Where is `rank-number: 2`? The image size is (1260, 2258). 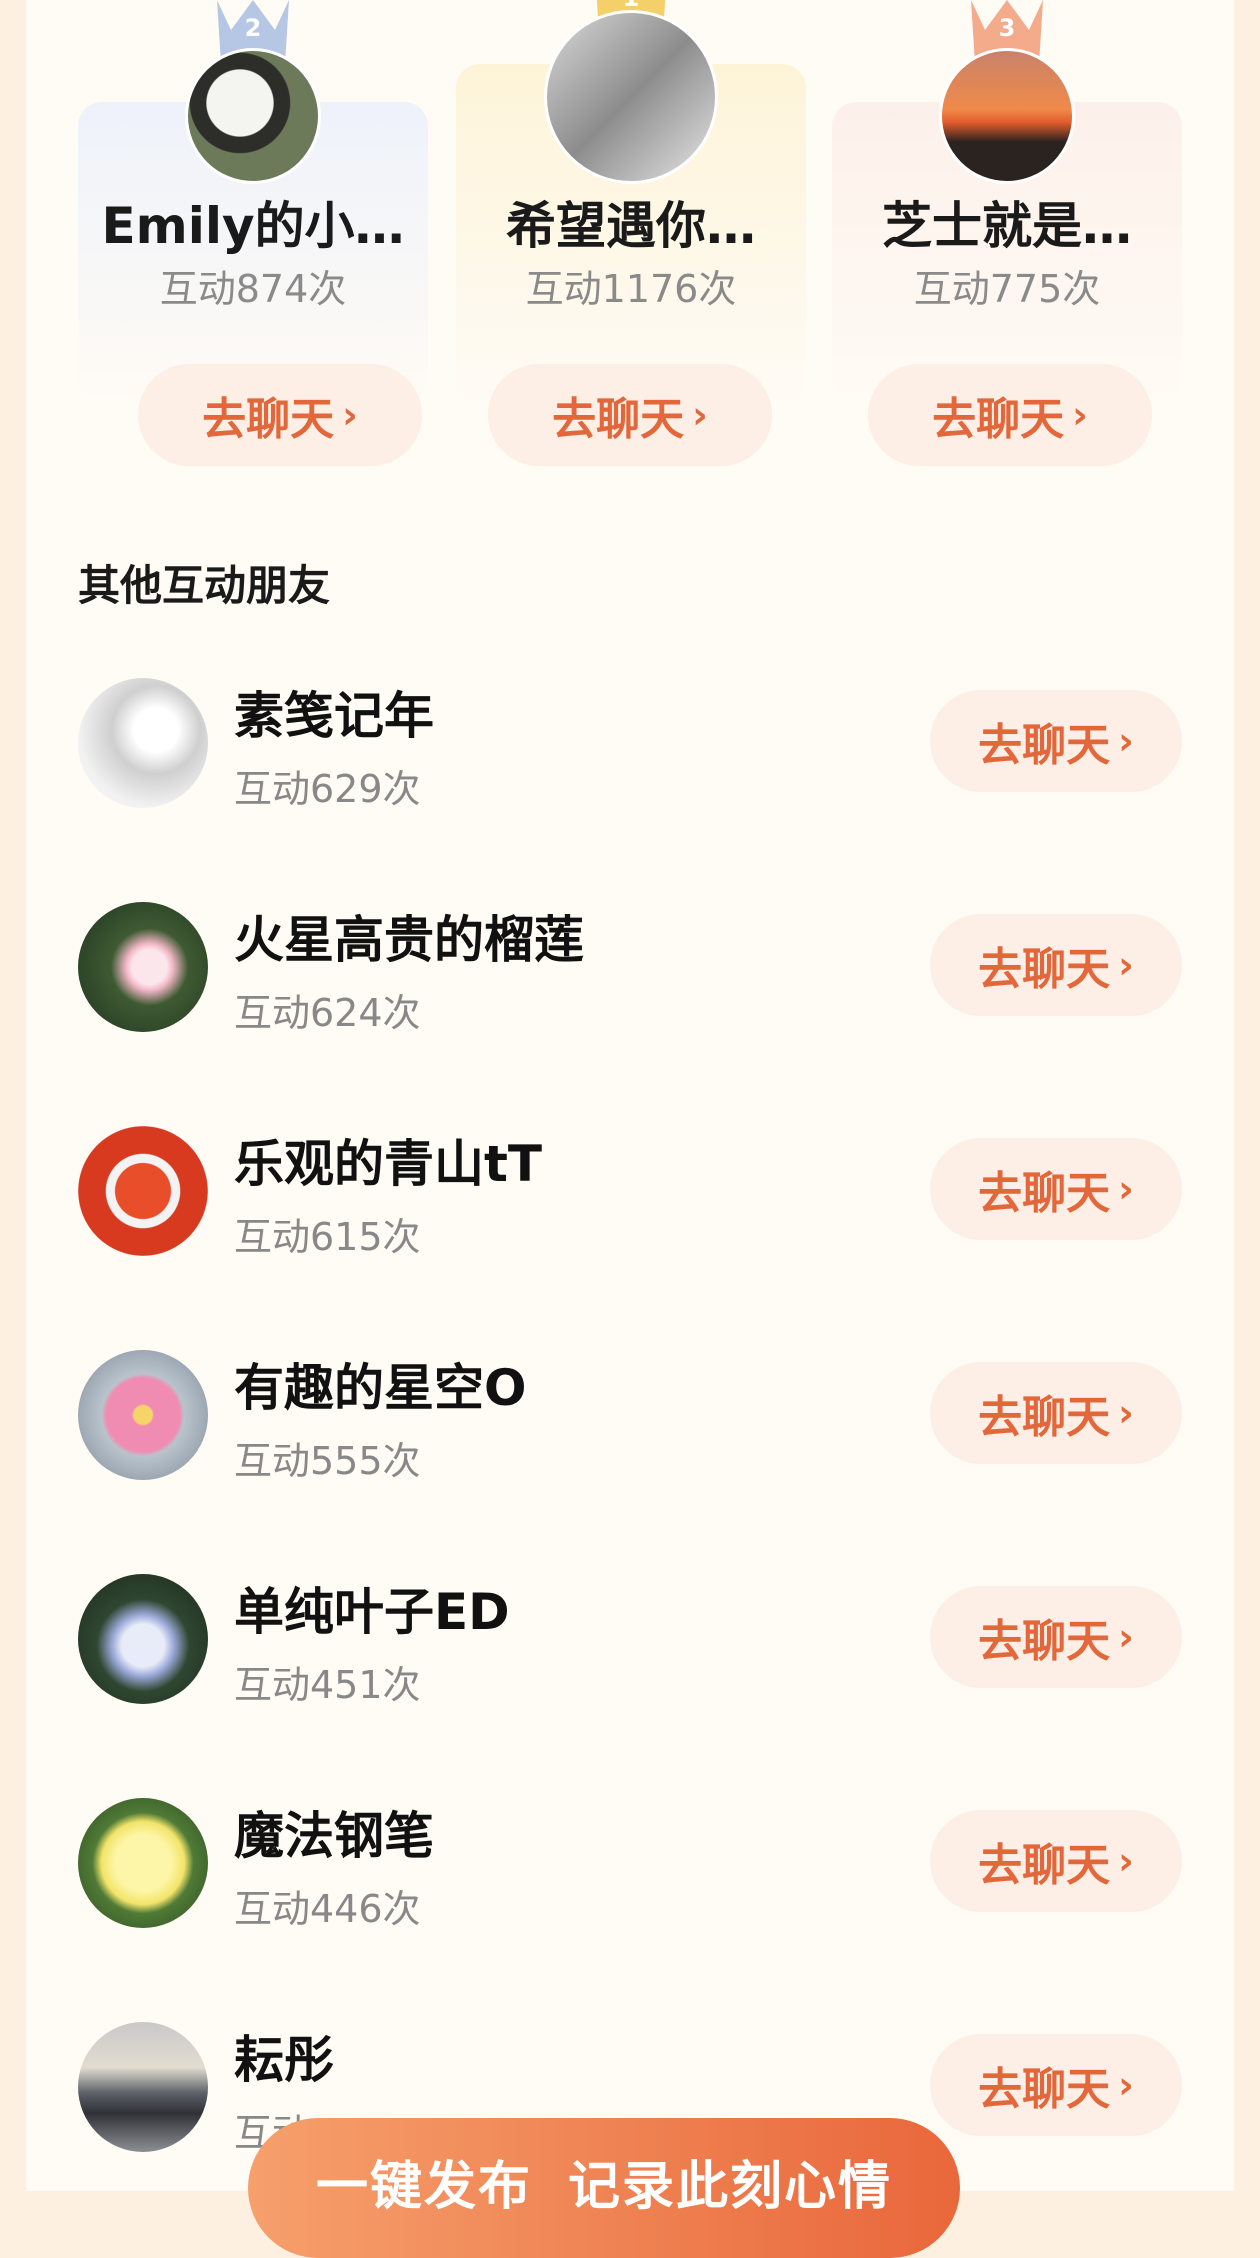 rank-number: 2 is located at coordinates (253, 28).